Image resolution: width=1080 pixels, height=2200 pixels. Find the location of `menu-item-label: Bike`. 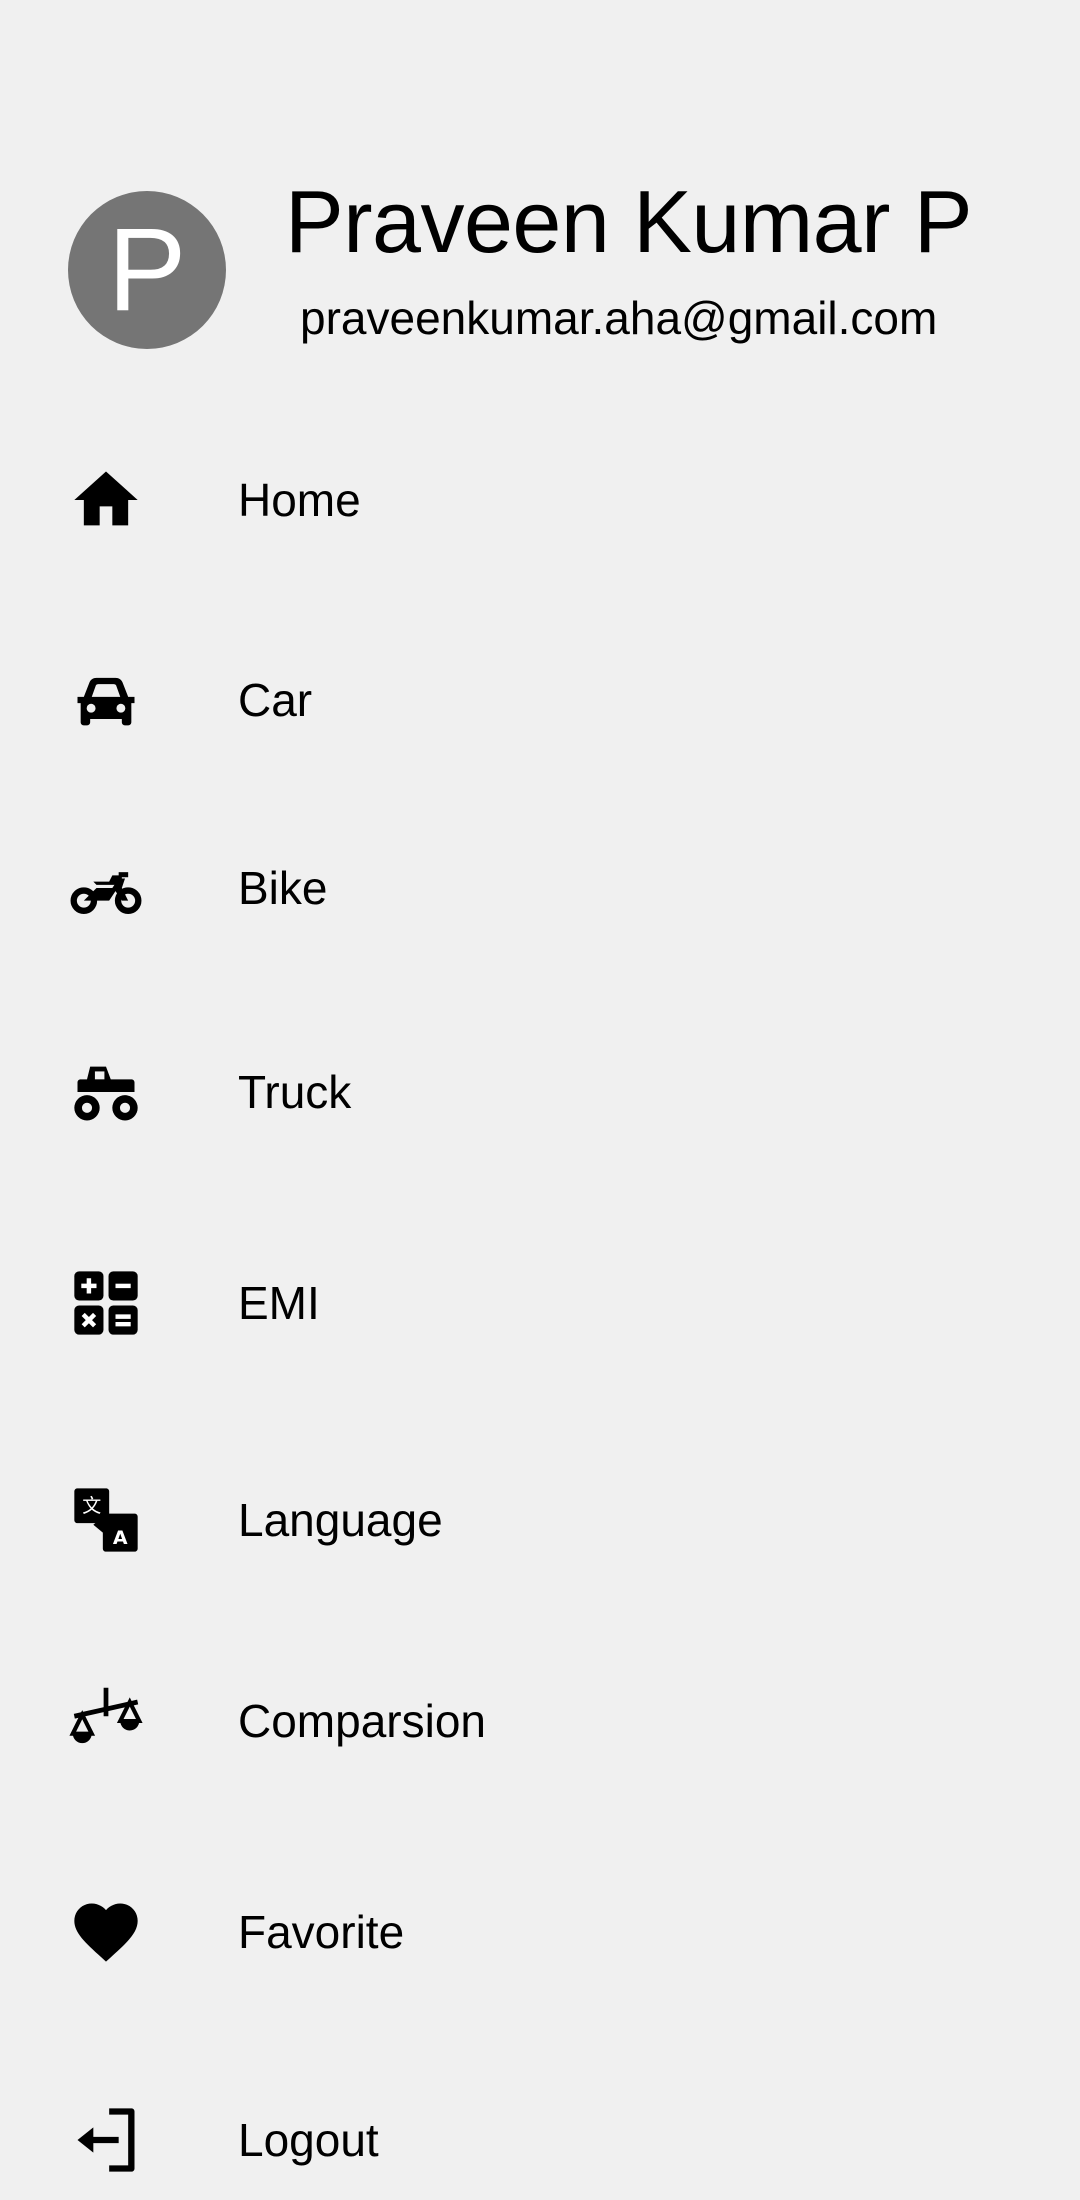

menu-item-label: Bike is located at coordinates (283, 888).